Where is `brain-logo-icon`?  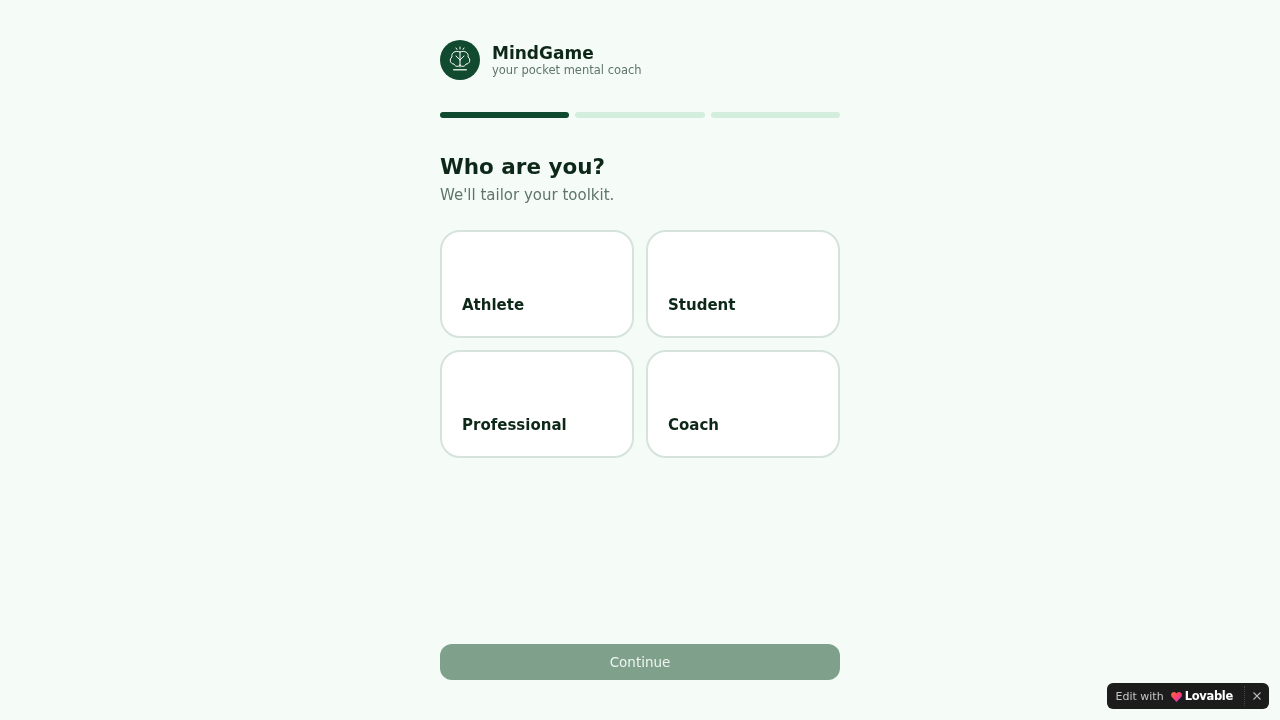
brain-logo-icon is located at coordinates (460, 60).